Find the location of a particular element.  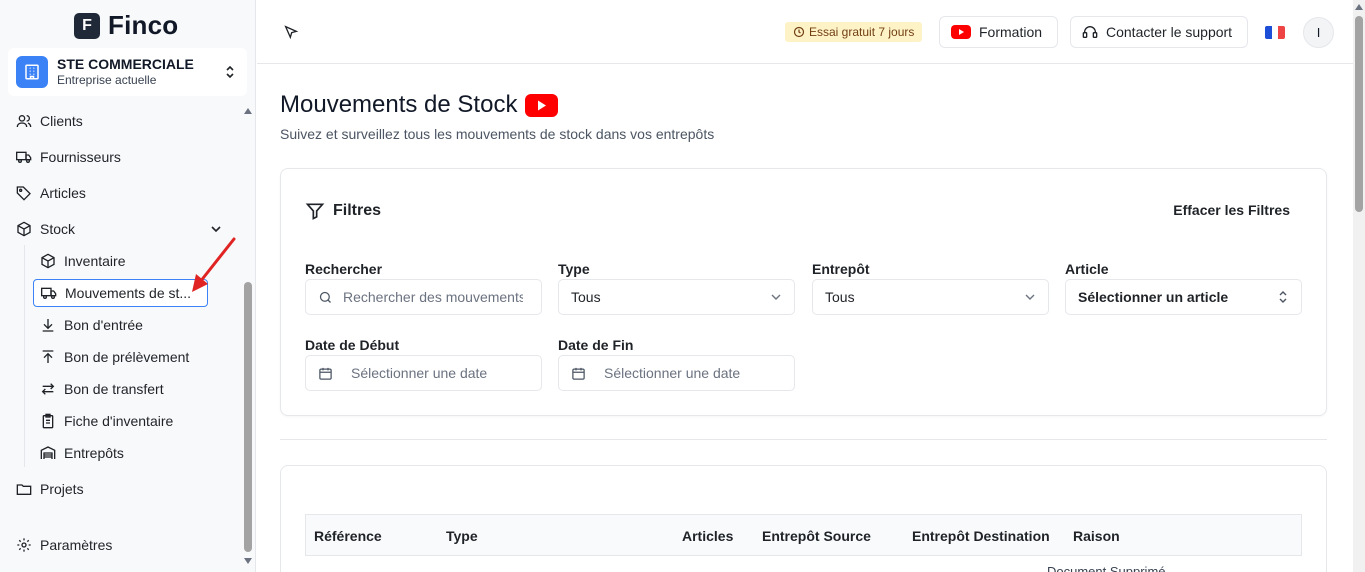

formation-button: Formation is located at coordinates (998, 32).